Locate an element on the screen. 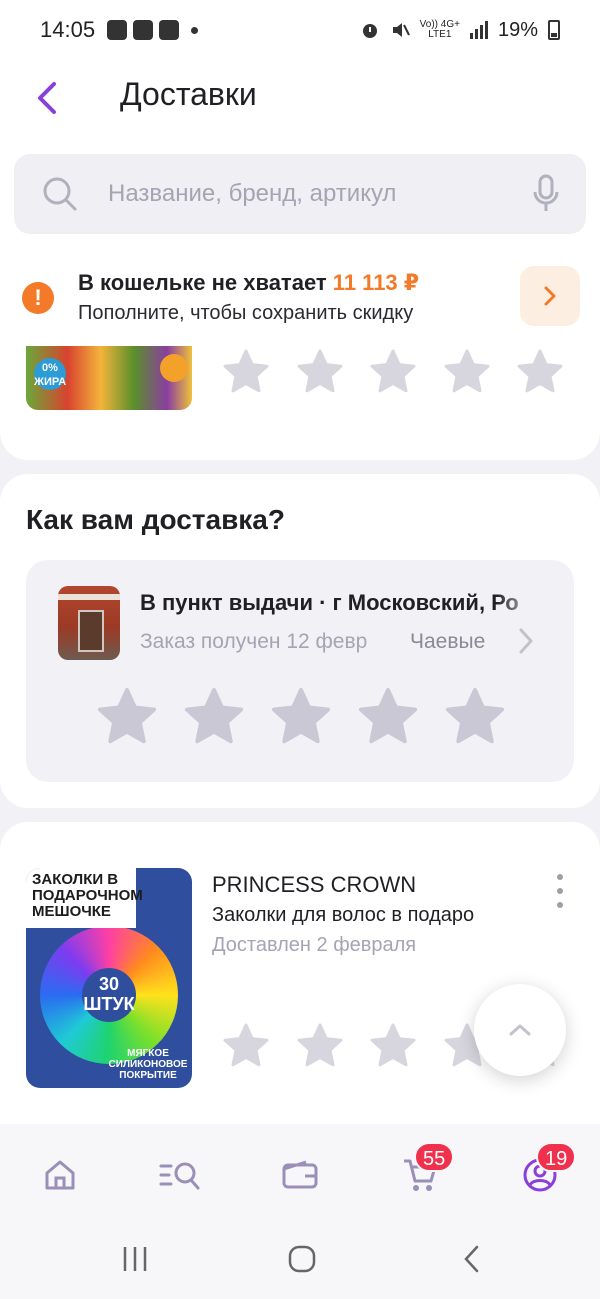  order-status: Заказ получен 12 февр is located at coordinates (254, 641).